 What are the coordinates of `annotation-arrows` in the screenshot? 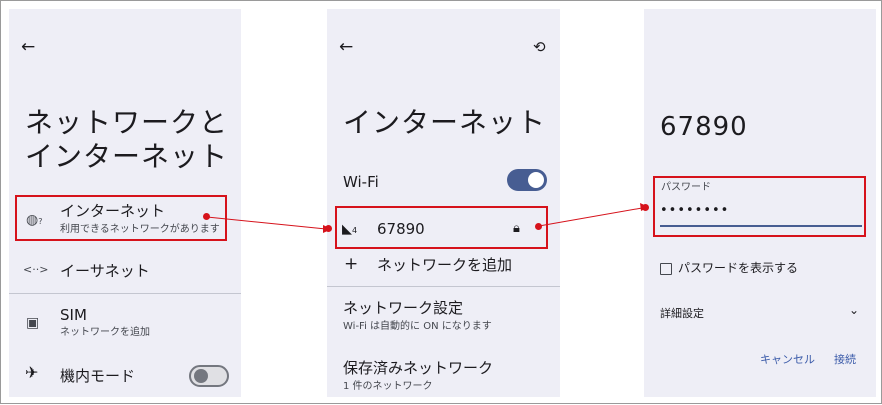 It's located at (427, 218).